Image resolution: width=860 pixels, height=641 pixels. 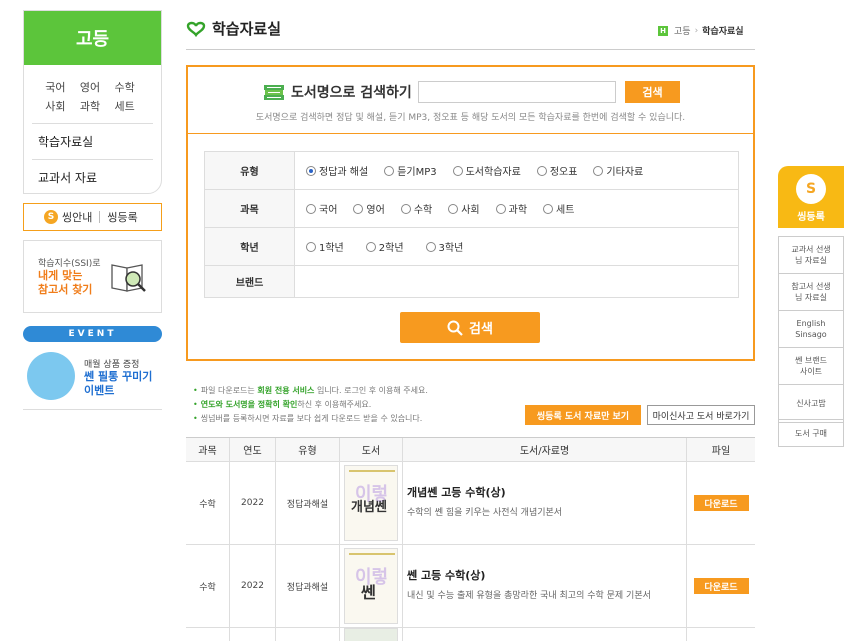 What do you see at coordinates (60, 275) in the screenshot?
I see `ssi-banner-title-line1: 내게 맞는` at bounding box center [60, 275].